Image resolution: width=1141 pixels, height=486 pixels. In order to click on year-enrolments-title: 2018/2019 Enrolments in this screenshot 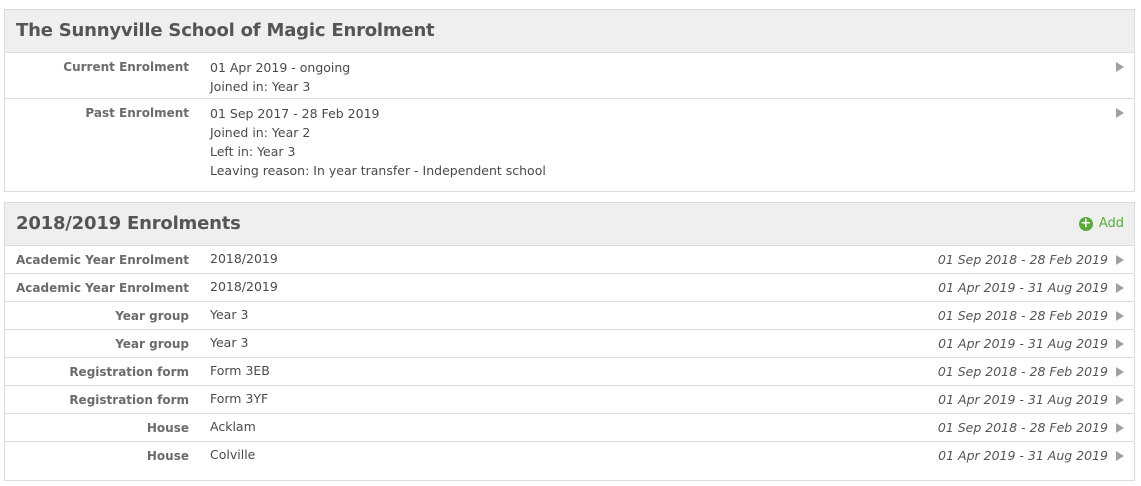, I will do `click(128, 223)`.